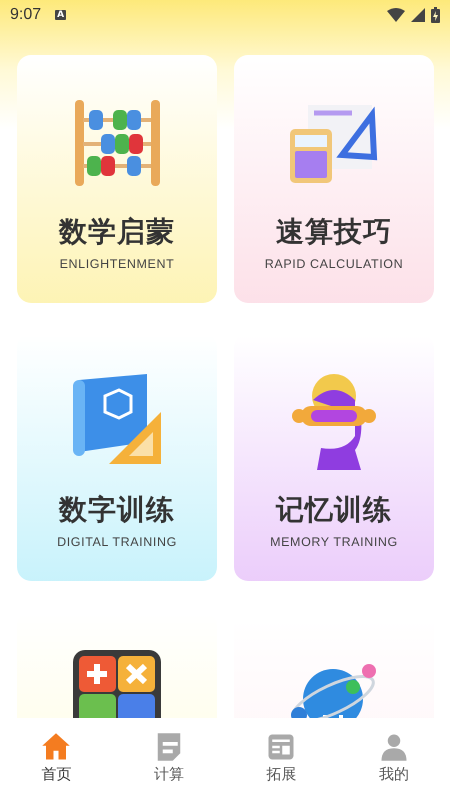  What do you see at coordinates (393, 747) in the screenshot?
I see `person-icon` at bounding box center [393, 747].